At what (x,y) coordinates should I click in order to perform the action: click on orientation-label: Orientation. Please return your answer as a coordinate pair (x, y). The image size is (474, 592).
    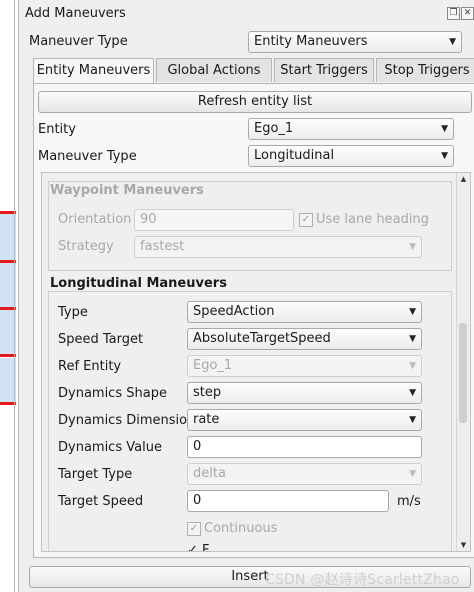
    Looking at the image, I should click on (95, 219).